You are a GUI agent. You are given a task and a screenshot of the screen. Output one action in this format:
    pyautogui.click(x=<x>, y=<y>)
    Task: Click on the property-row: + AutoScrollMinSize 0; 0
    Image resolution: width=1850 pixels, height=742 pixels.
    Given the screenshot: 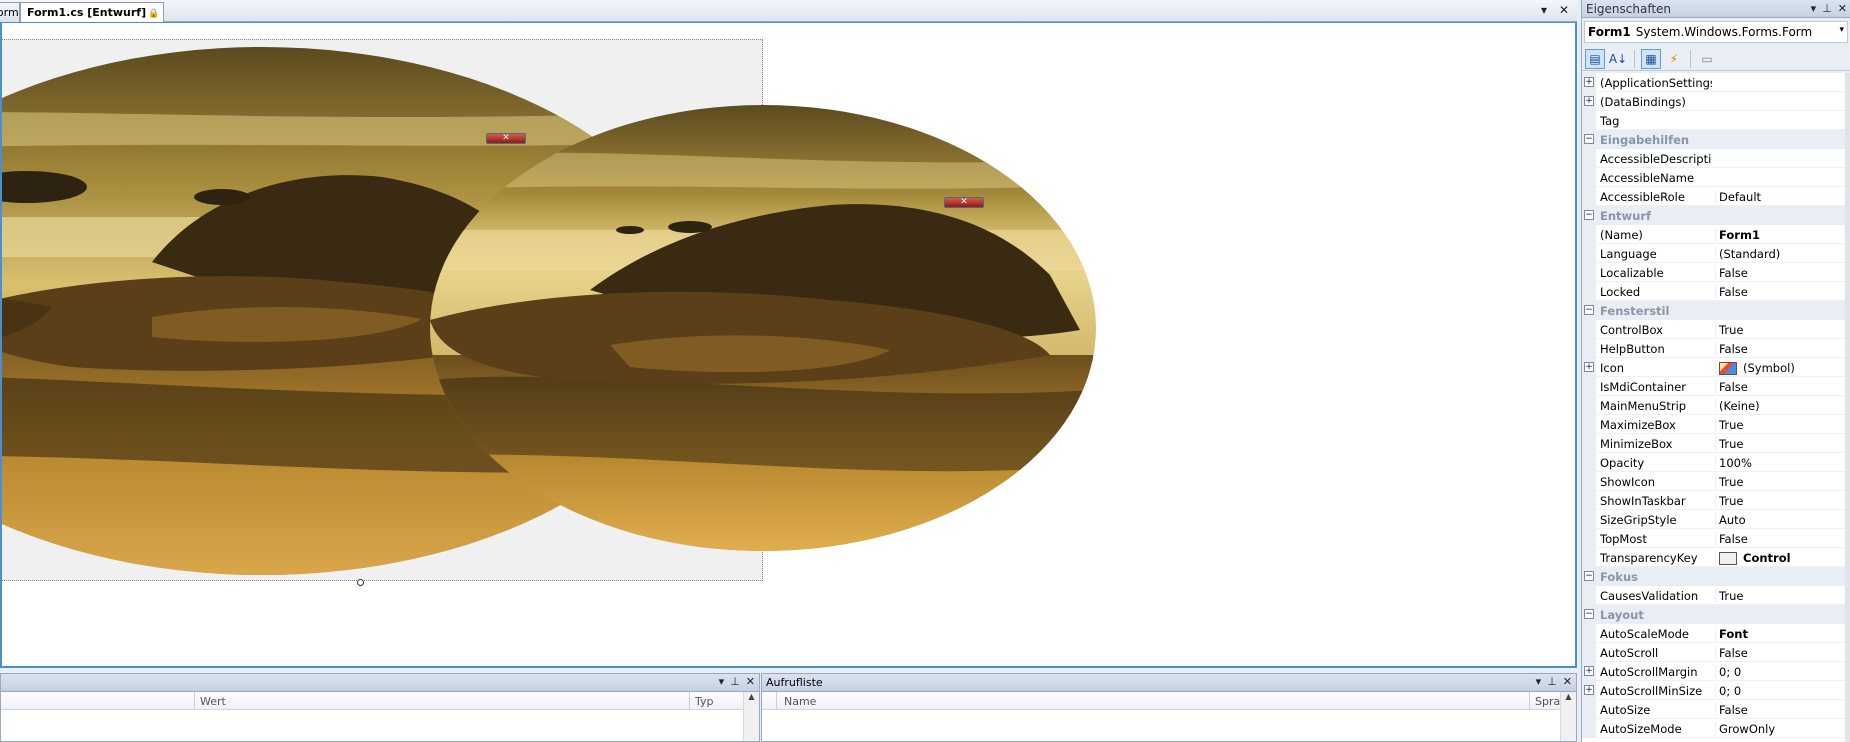 What is the action you would take?
    pyautogui.click(x=1714, y=690)
    